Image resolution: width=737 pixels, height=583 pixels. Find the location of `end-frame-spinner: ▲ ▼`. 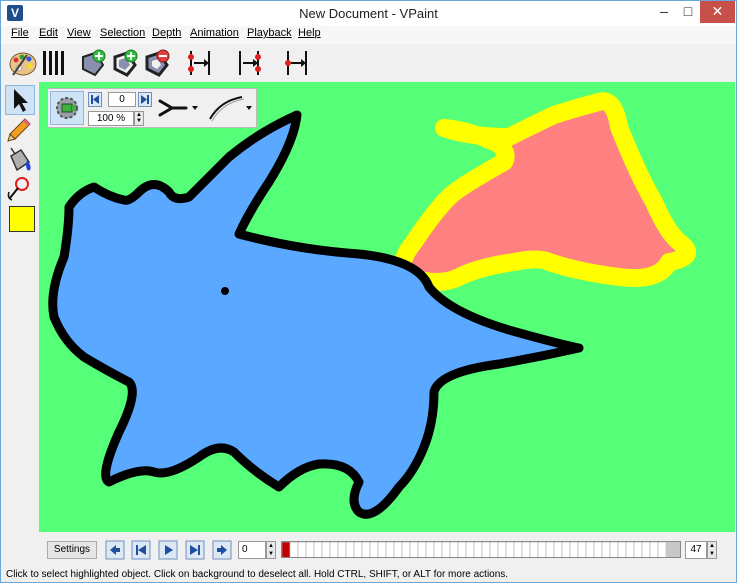

end-frame-spinner: ▲ ▼ is located at coordinates (712, 550).